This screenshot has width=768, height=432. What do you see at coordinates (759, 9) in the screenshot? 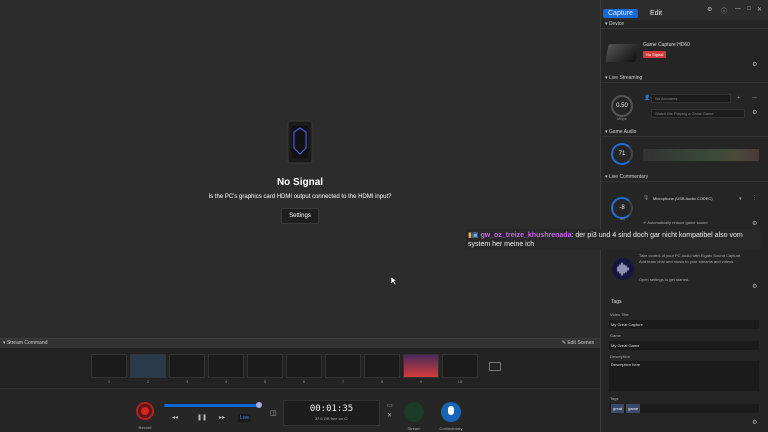
I see `close-icon: ✕` at bounding box center [759, 9].